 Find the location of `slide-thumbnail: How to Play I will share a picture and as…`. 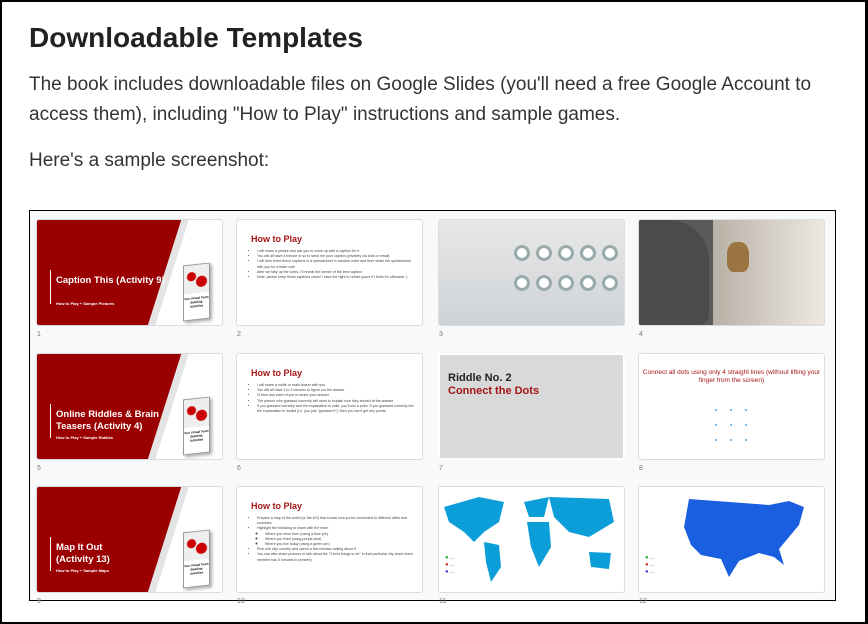

slide-thumbnail: How to Play I will share a picture and as… is located at coordinates (329, 272).